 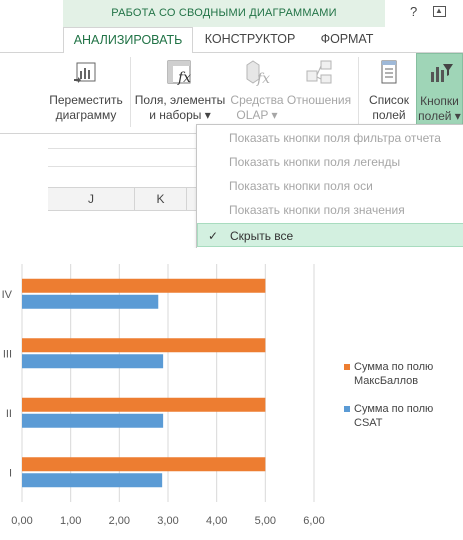 What do you see at coordinates (86, 100) in the screenshot?
I see `move-chart-label-1: Переместить` at bounding box center [86, 100].